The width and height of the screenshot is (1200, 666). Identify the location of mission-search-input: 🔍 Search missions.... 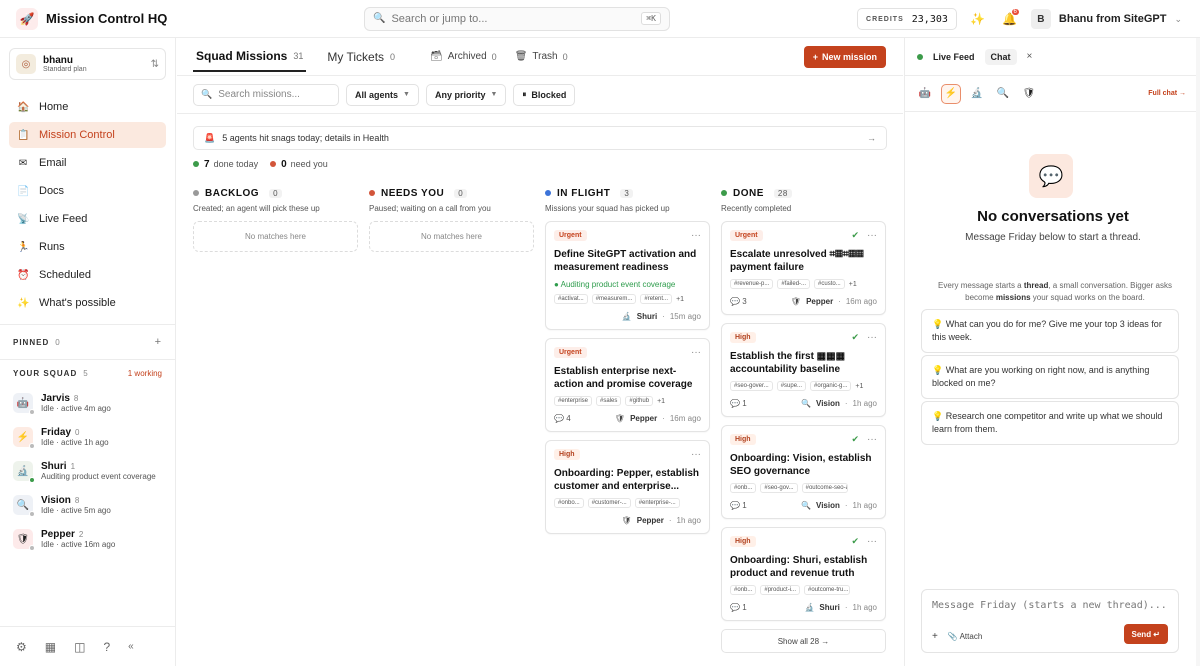
(266, 94).